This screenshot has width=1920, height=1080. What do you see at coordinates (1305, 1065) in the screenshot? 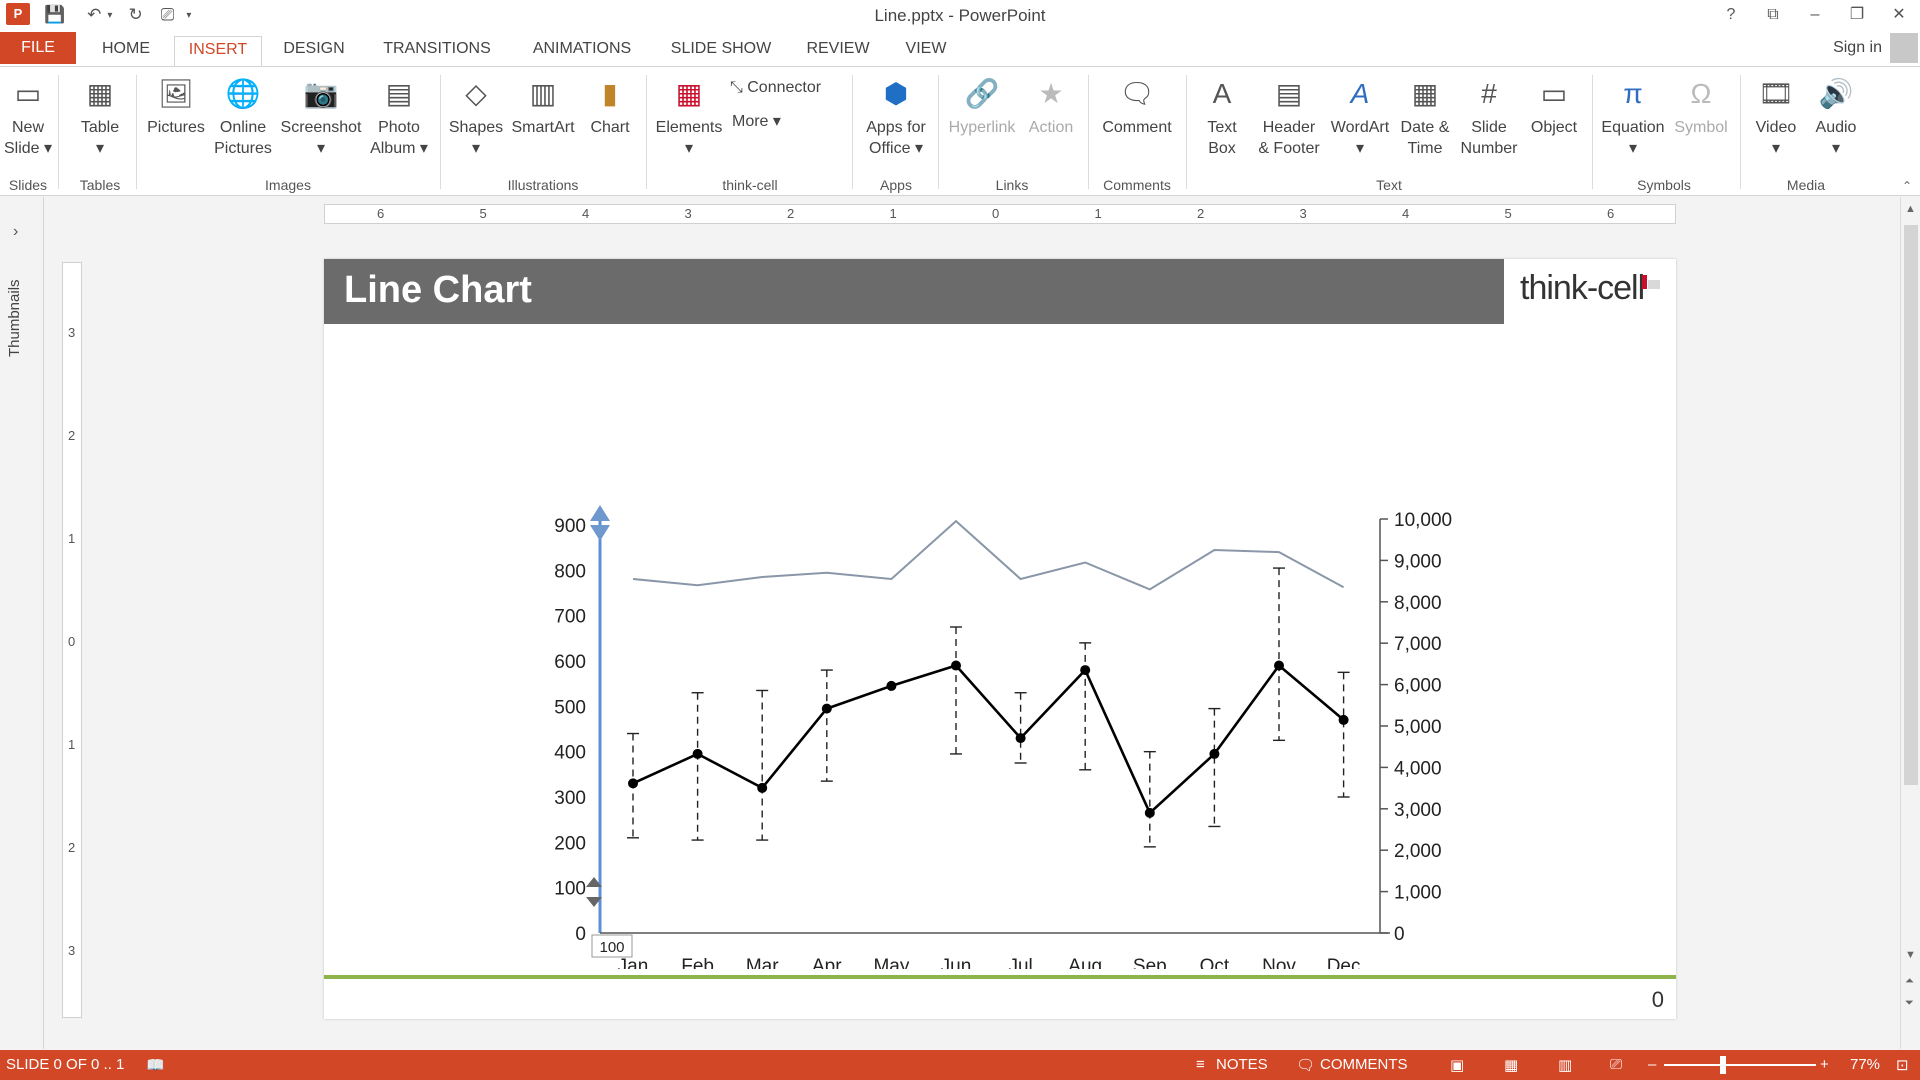
I see `comments-icon: 🗨` at bounding box center [1305, 1065].